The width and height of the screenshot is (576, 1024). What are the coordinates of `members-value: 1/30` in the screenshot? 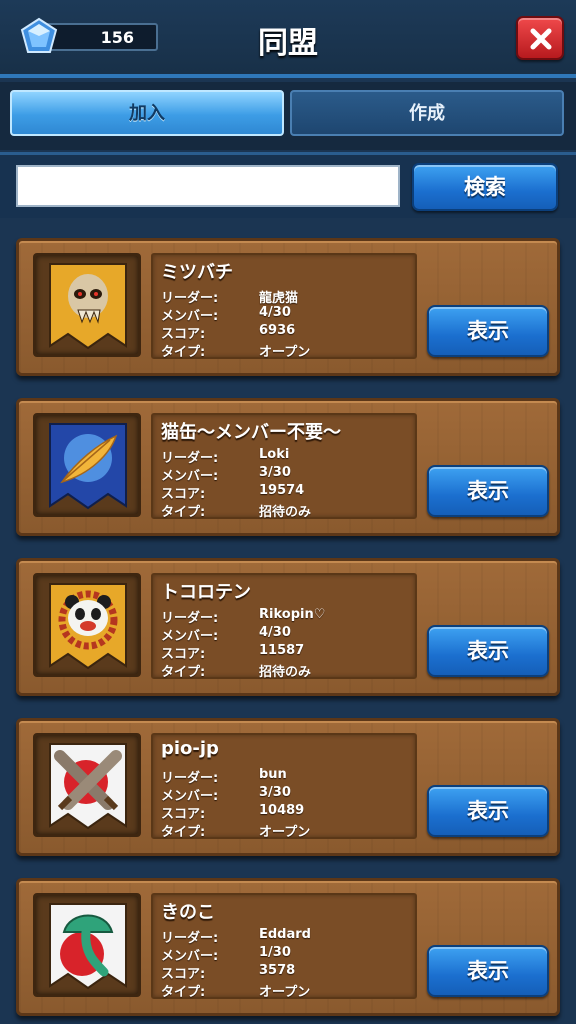 It's located at (275, 952).